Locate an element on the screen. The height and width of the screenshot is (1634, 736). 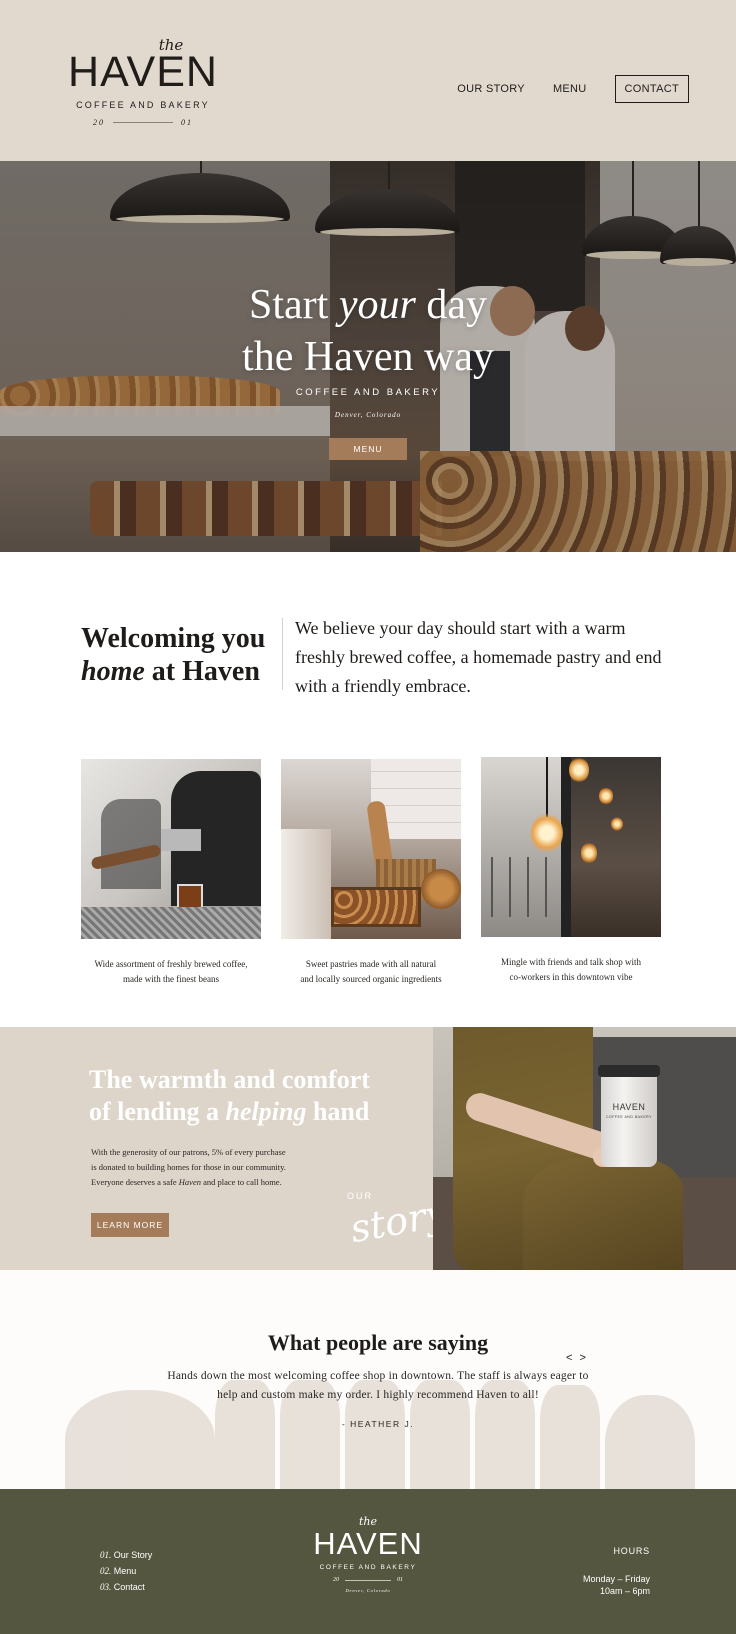
nav-contact-button: CONTACT is located at coordinates (651, 89).